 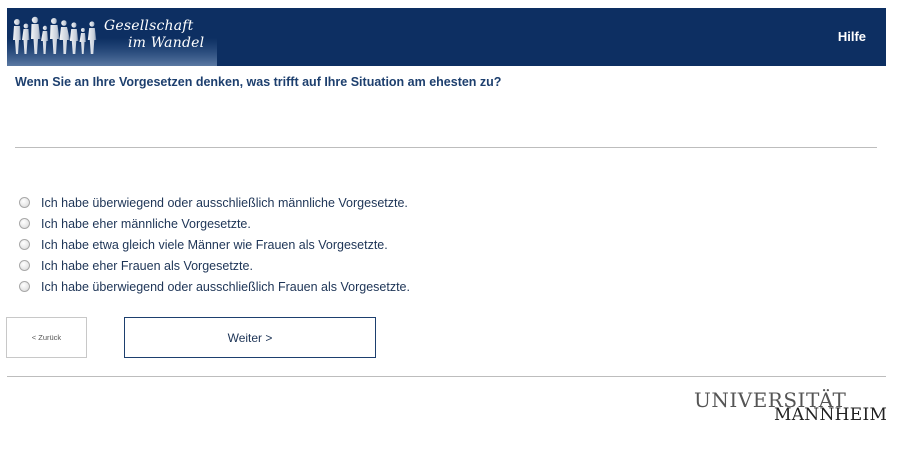 I want to click on help-link: Hilfe, so click(x=852, y=36).